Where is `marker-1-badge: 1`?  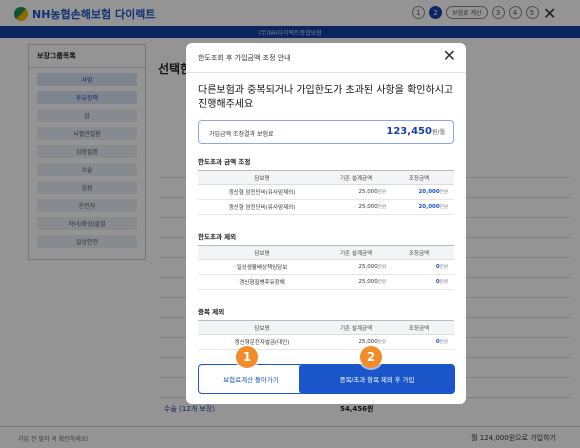
marker-1-badge: 1 is located at coordinates (247, 357).